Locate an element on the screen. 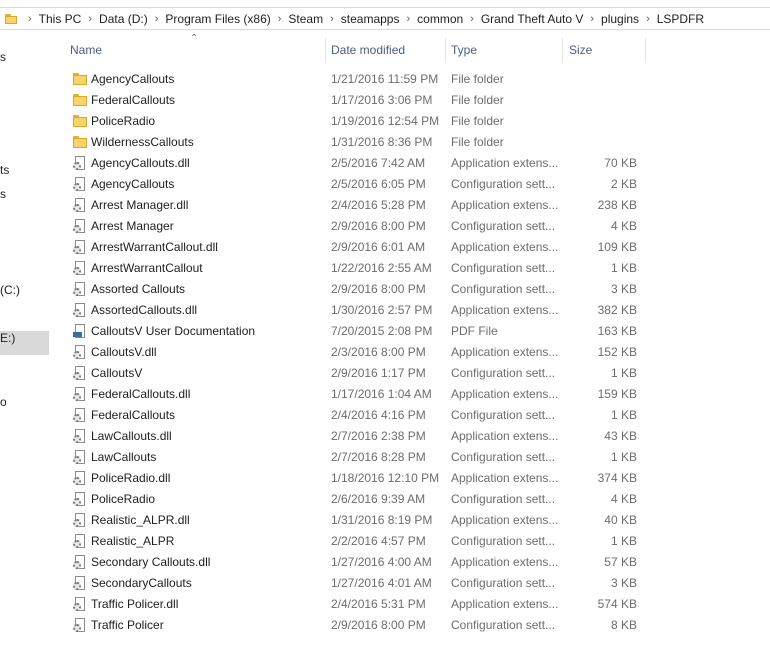  file-name: Realistic_ALPR.dll is located at coordinates (140, 520).